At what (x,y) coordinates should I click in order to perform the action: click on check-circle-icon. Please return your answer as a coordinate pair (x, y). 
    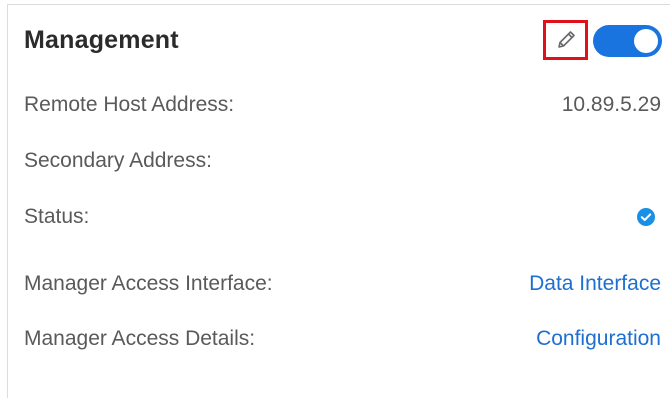
    Looking at the image, I should click on (646, 217).